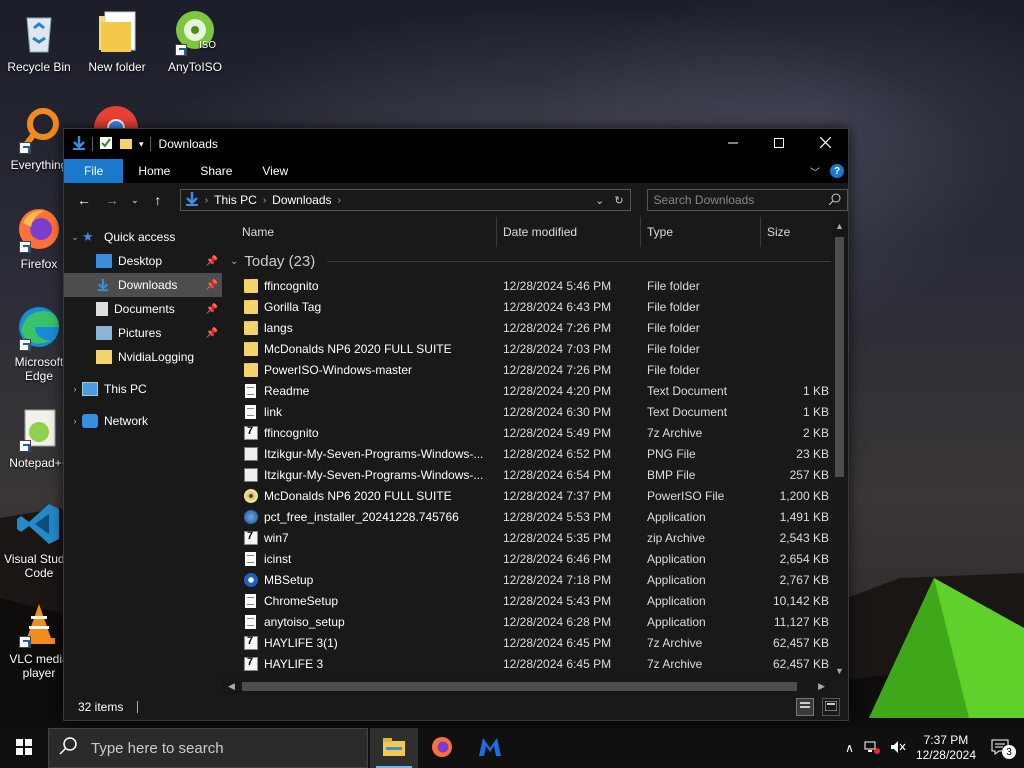  What do you see at coordinates (125, 389) in the screenshot?
I see `nav-label: This PC` at bounding box center [125, 389].